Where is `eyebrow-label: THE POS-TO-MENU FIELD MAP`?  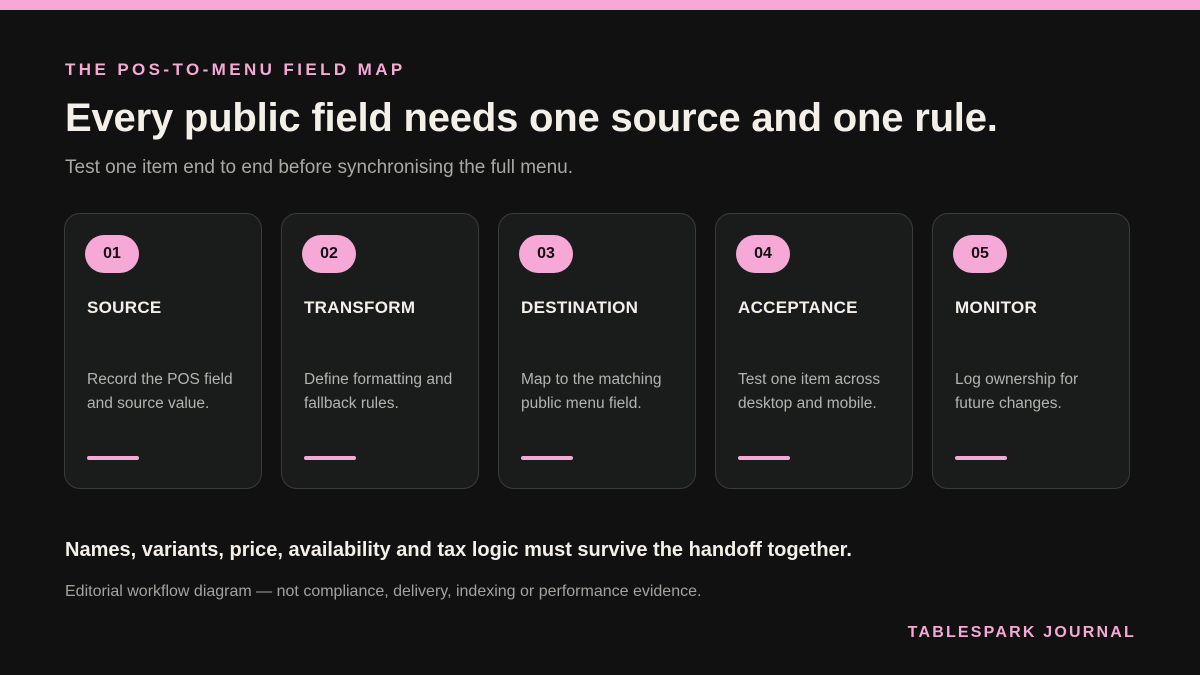 eyebrow-label: THE POS-TO-MENU FIELD MAP is located at coordinates (235, 69).